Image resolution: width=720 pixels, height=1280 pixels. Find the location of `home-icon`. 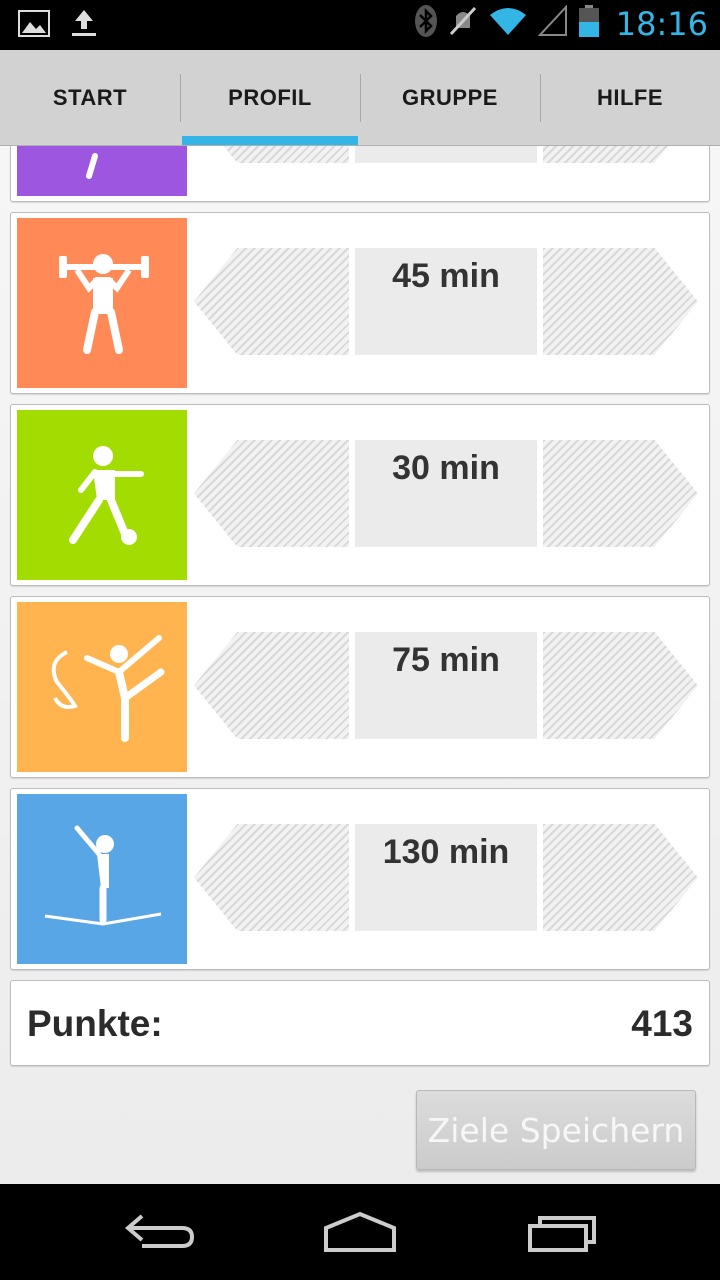

home-icon is located at coordinates (360, 1232).